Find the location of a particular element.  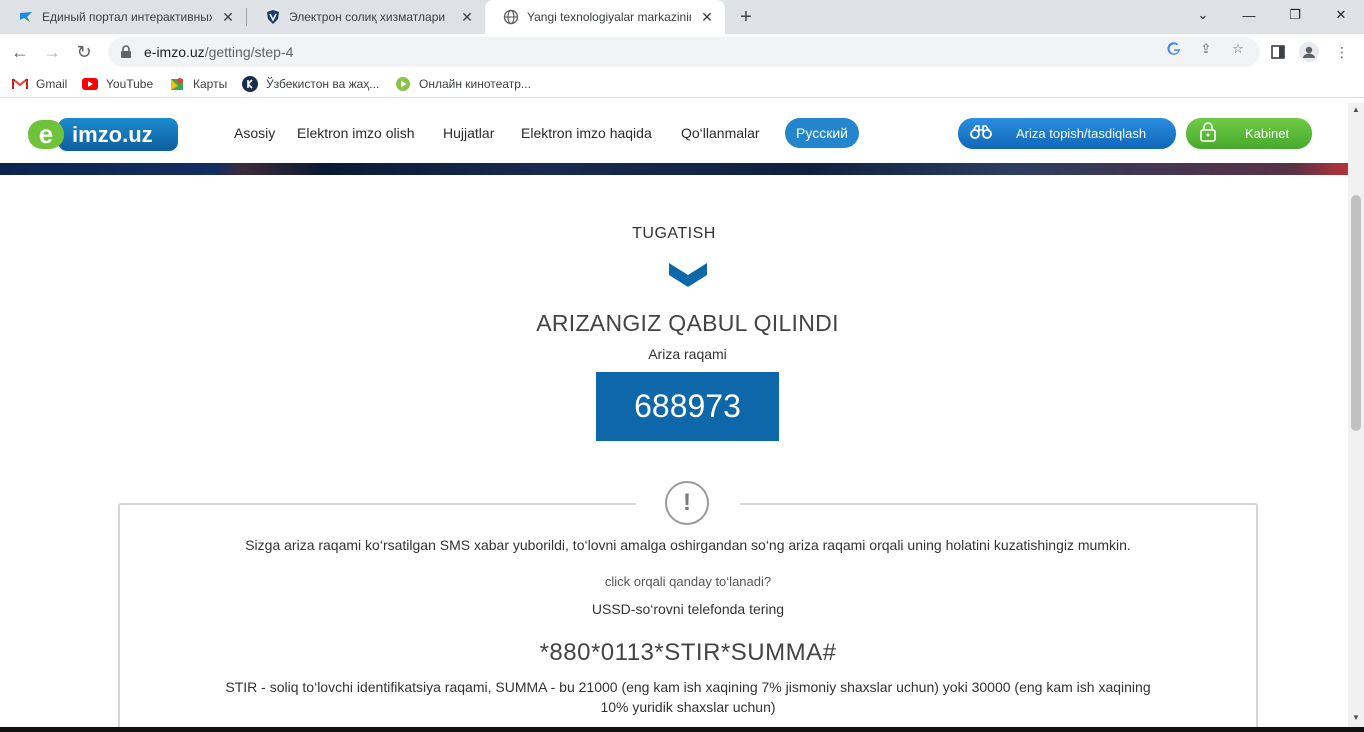

bookmark-label: Gmail is located at coordinates (52, 84).